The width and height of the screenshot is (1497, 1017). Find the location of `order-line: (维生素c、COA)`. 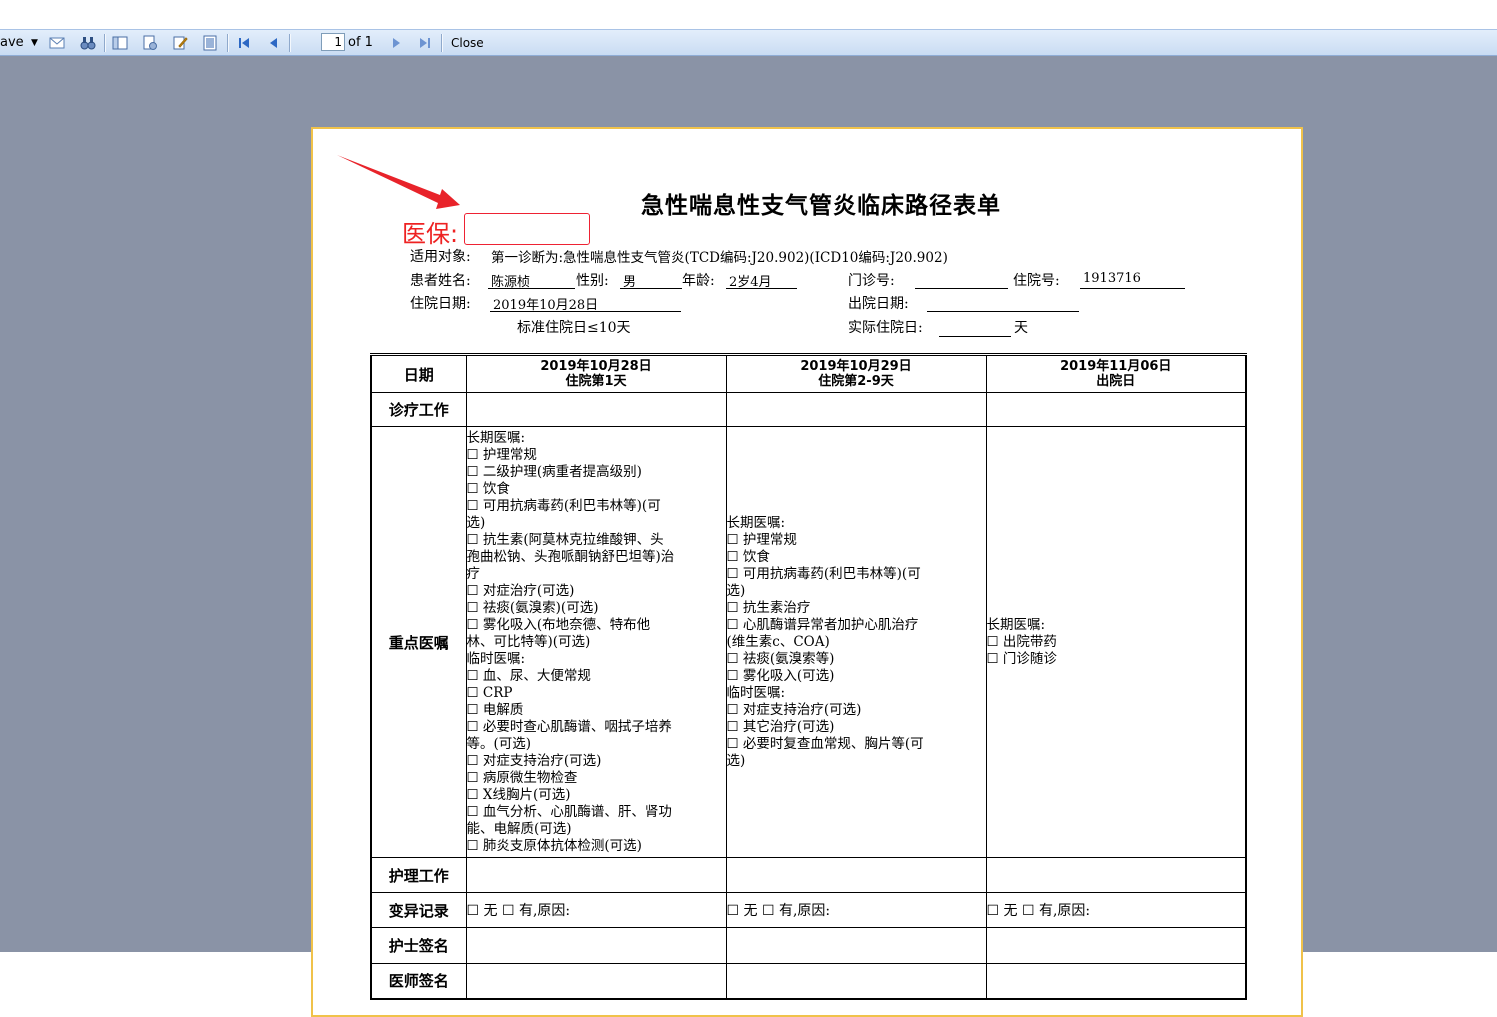

order-line: (维生素c、COA) is located at coordinates (778, 641).